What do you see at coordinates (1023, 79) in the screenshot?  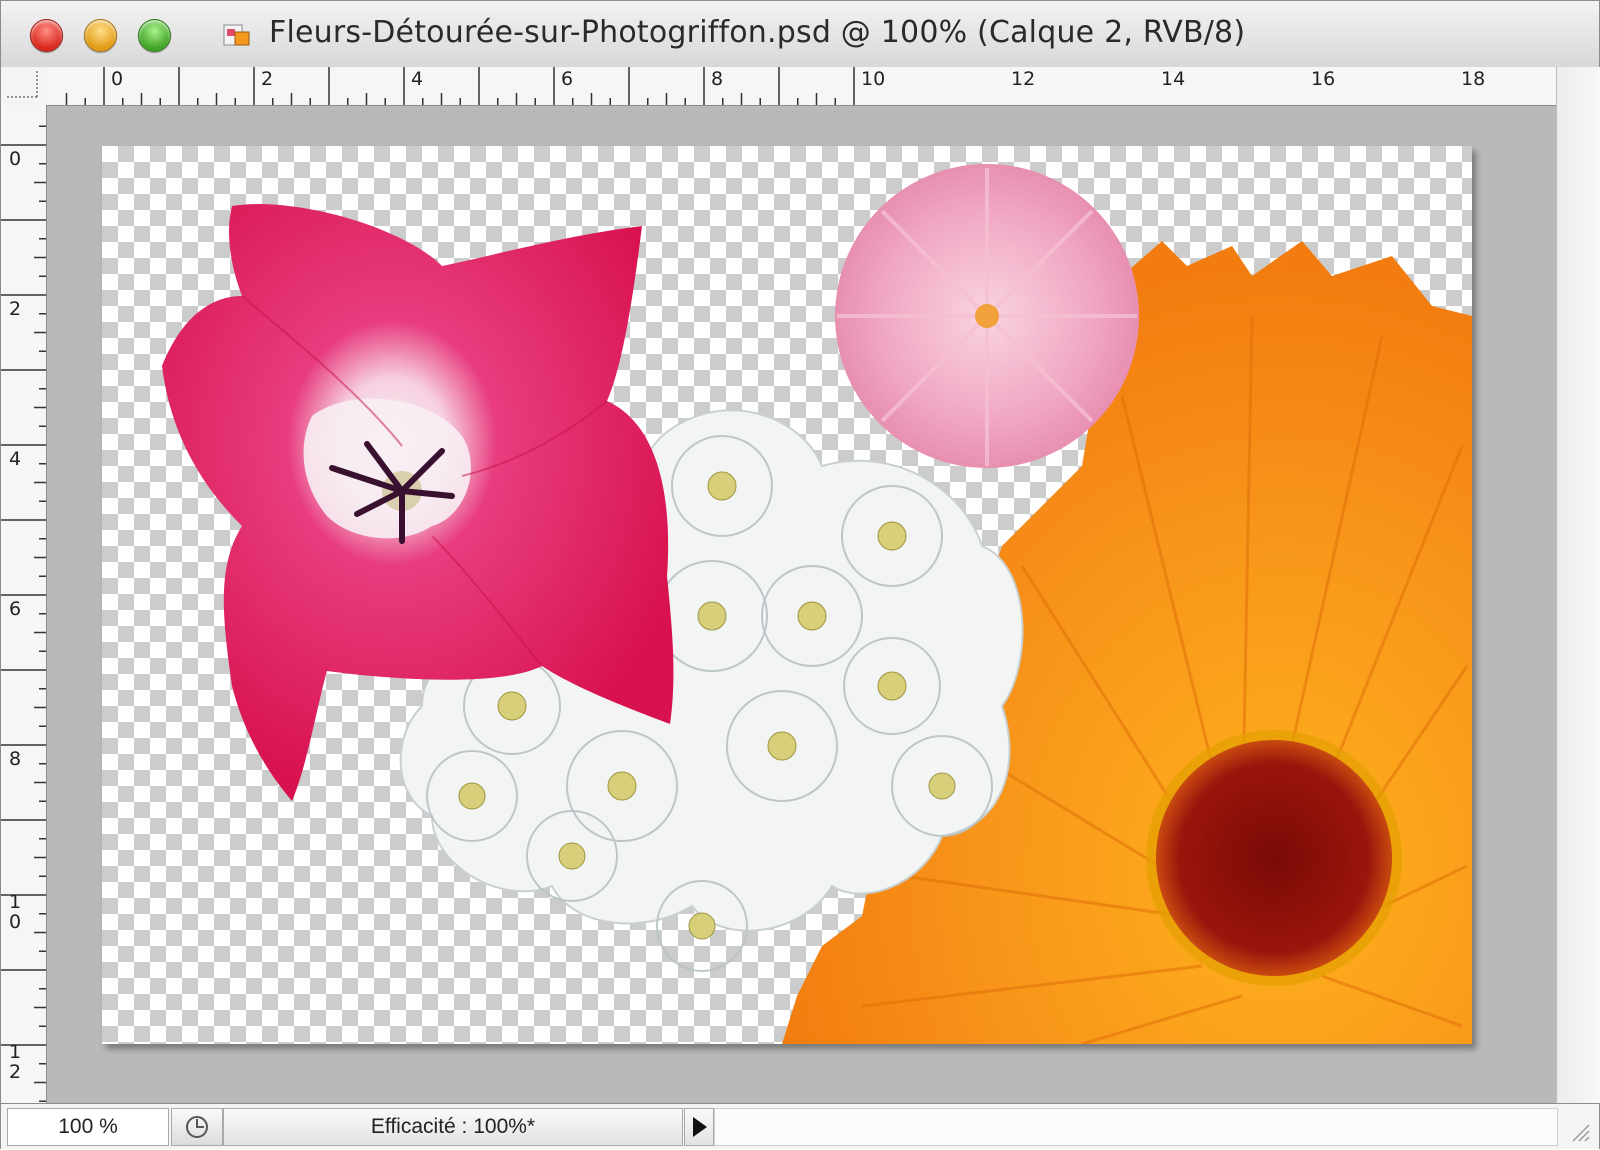 I see `ruler-label-12: 12` at bounding box center [1023, 79].